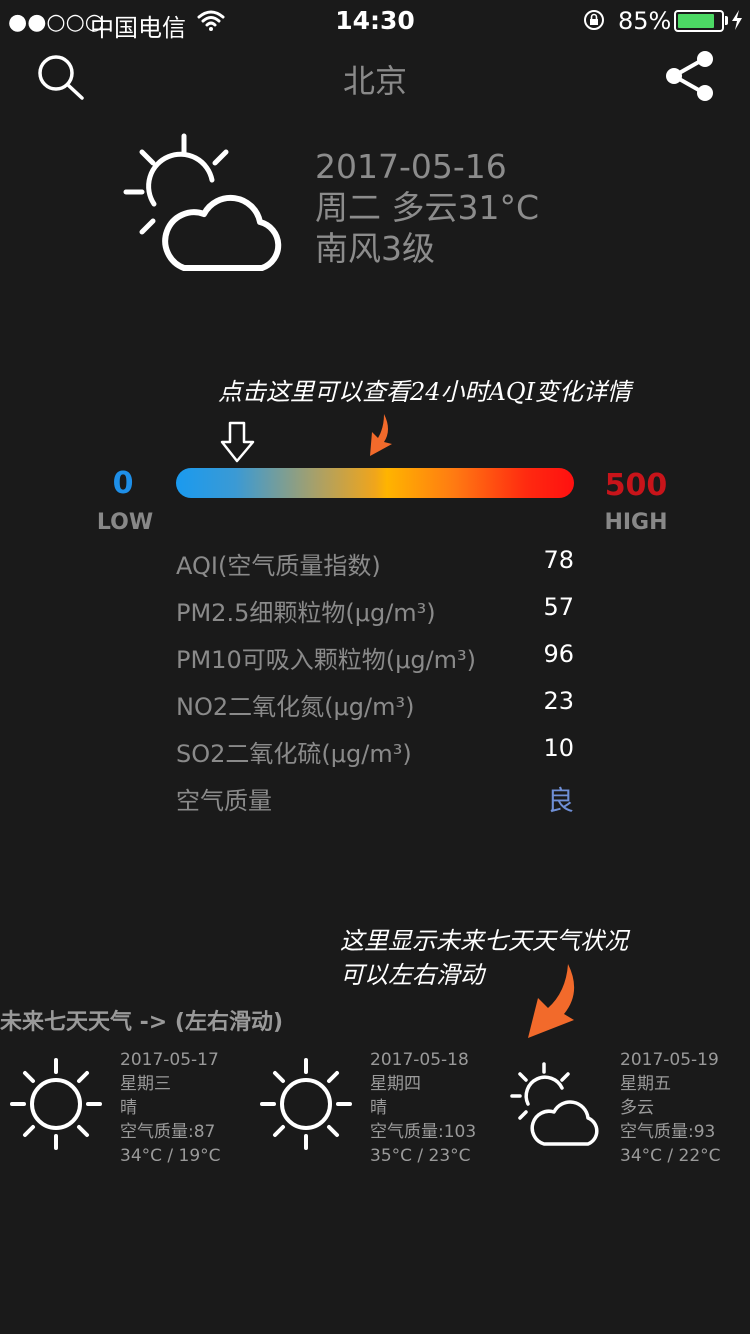 This screenshot has height=1334, width=750. I want to click on aqi-row-so2: SO2二氧化硫(μg/m³) 10, so click(376, 751).